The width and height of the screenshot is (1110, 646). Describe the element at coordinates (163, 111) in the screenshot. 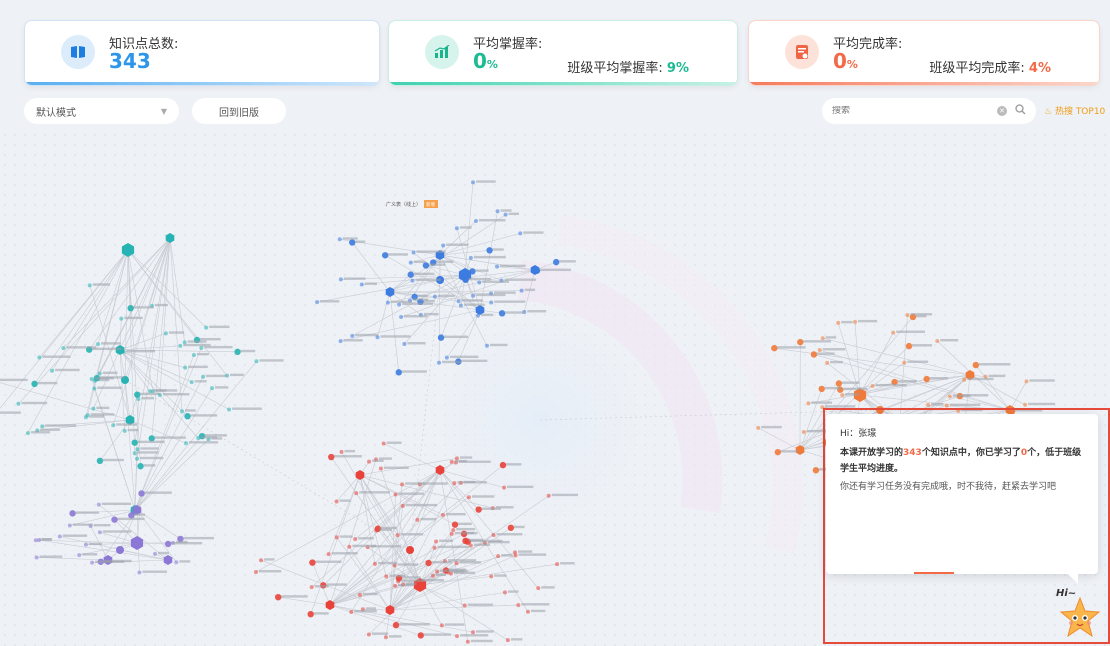

I see `chevron-down-icon: ▼` at that location.